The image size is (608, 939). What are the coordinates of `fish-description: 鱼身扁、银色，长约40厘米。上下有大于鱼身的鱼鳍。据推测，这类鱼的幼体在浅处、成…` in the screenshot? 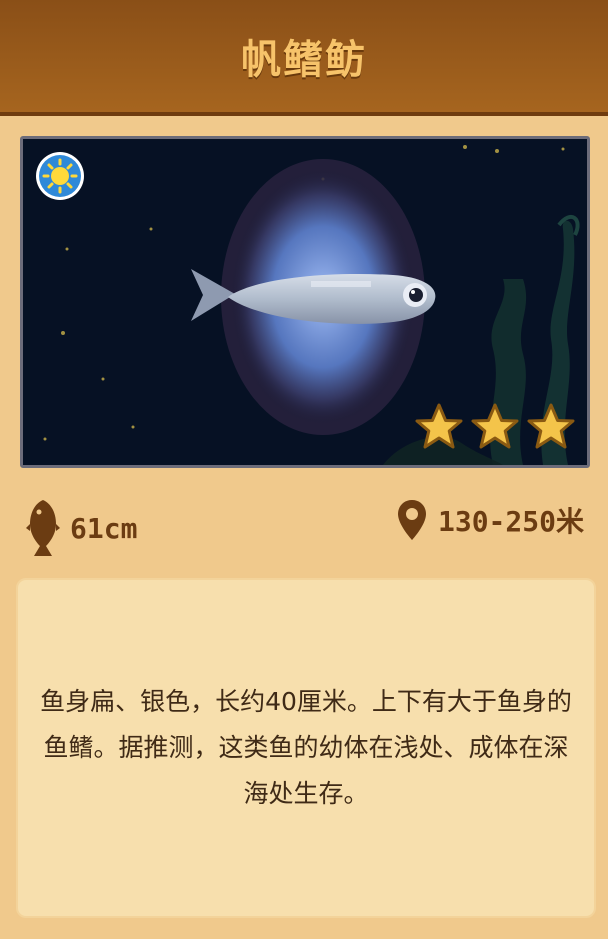 It's located at (306, 747).